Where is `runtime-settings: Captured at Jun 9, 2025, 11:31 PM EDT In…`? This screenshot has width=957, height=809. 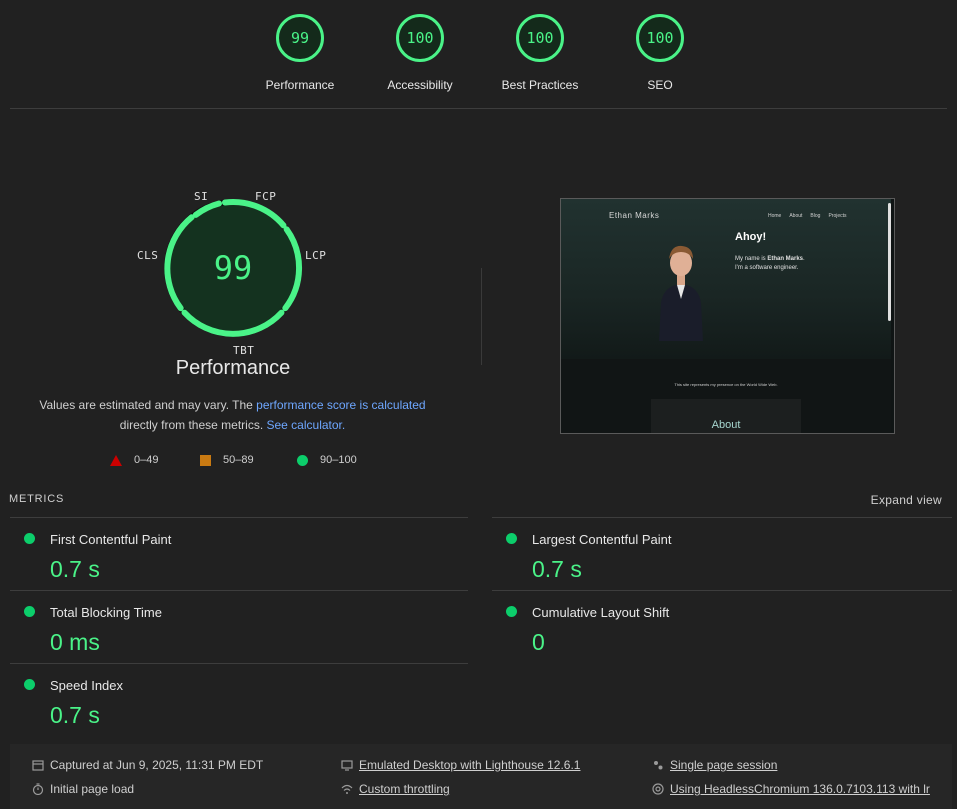
runtime-settings: Captured at Jun 9, 2025, 11:31 PM EDT In… is located at coordinates (481, 776).